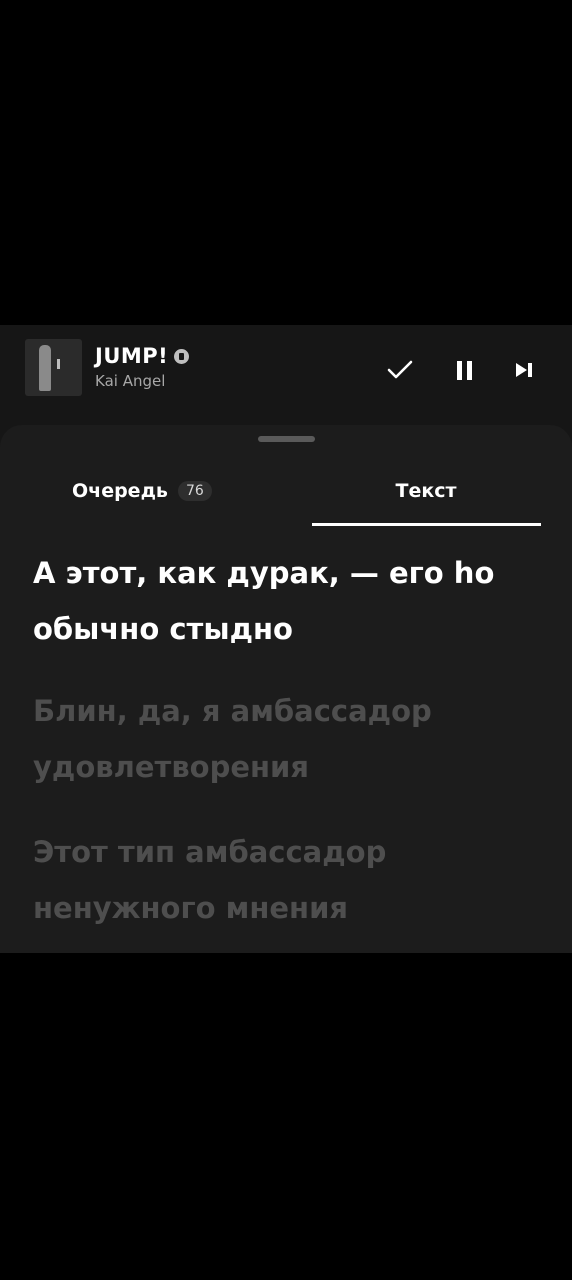  I want to click on track-title-row: JUMP!, so click(142, 356).